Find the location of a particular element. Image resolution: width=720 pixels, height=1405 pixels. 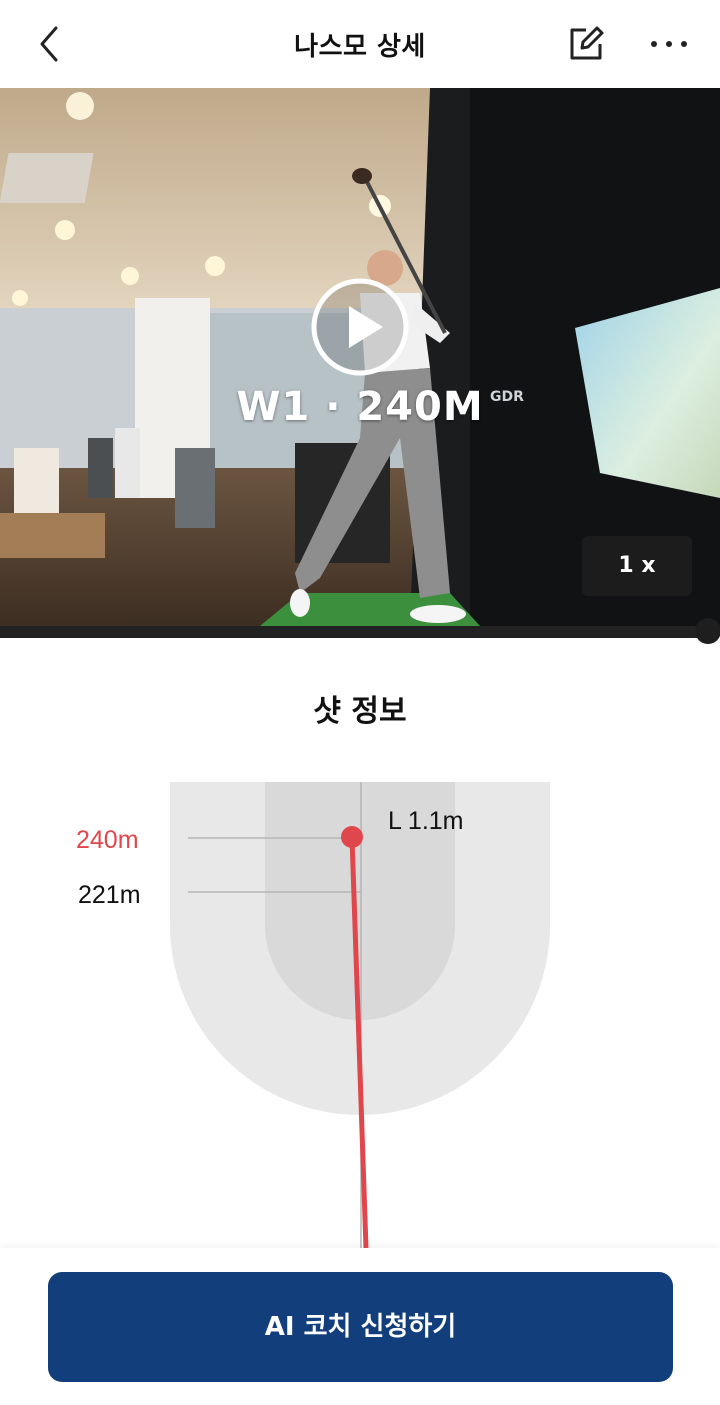

carry-distance-label: 240m is located at coordinates (107, 840).